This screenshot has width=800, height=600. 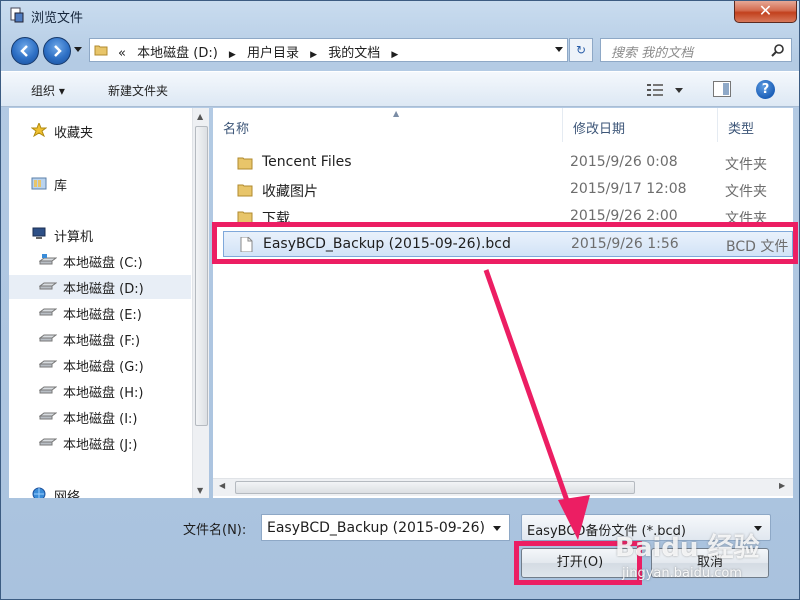 I want to click on file-name: 收藏图片, so click(x=290, y=192).